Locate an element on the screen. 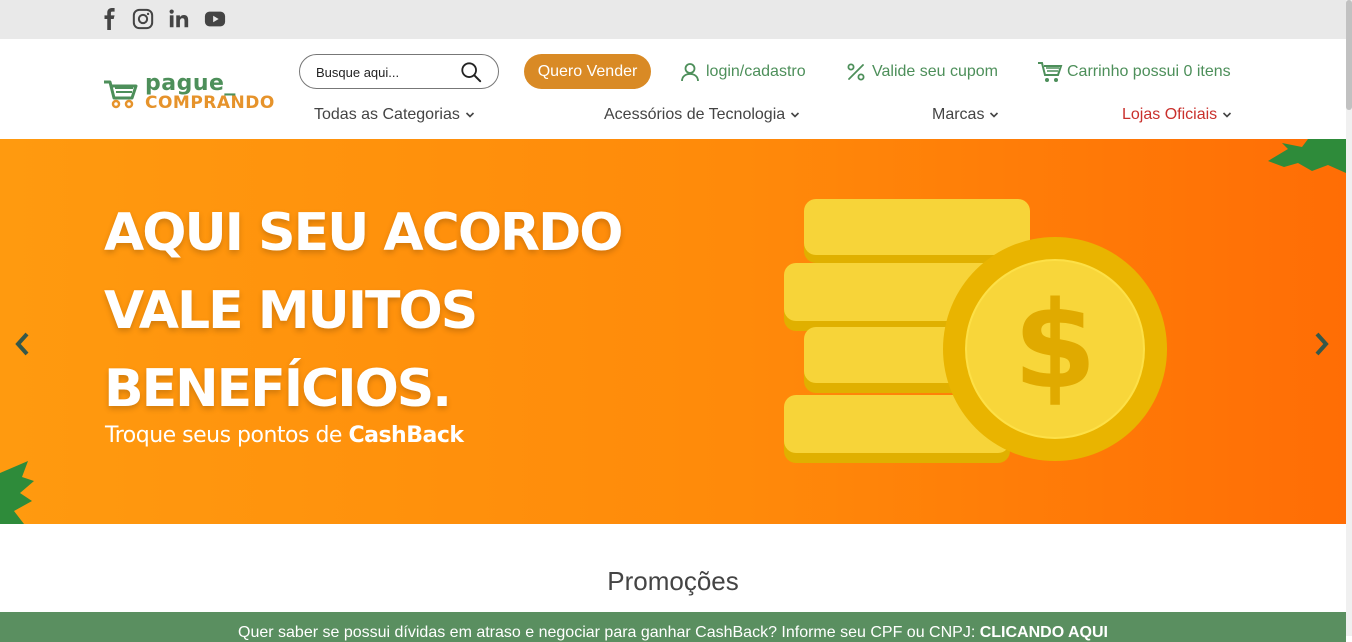  coins-illustration: $ is located at coordinates (975, 331).